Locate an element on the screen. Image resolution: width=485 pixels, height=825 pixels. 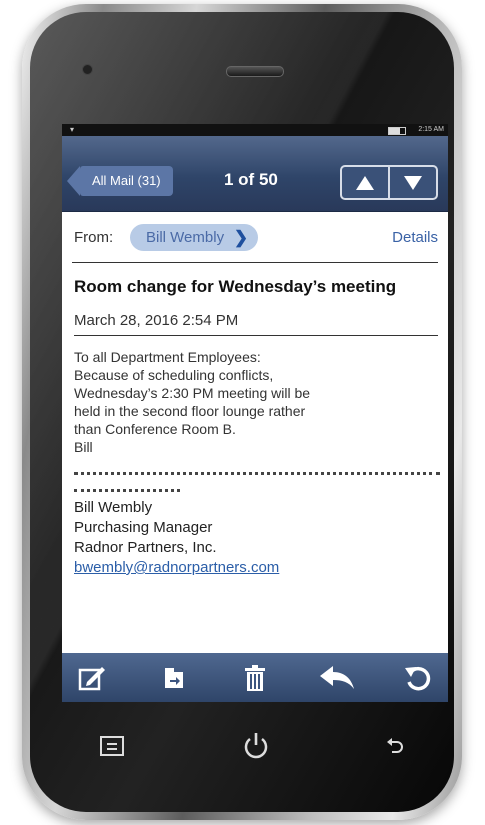
from-label: From: is located at coordinates (94, 237).